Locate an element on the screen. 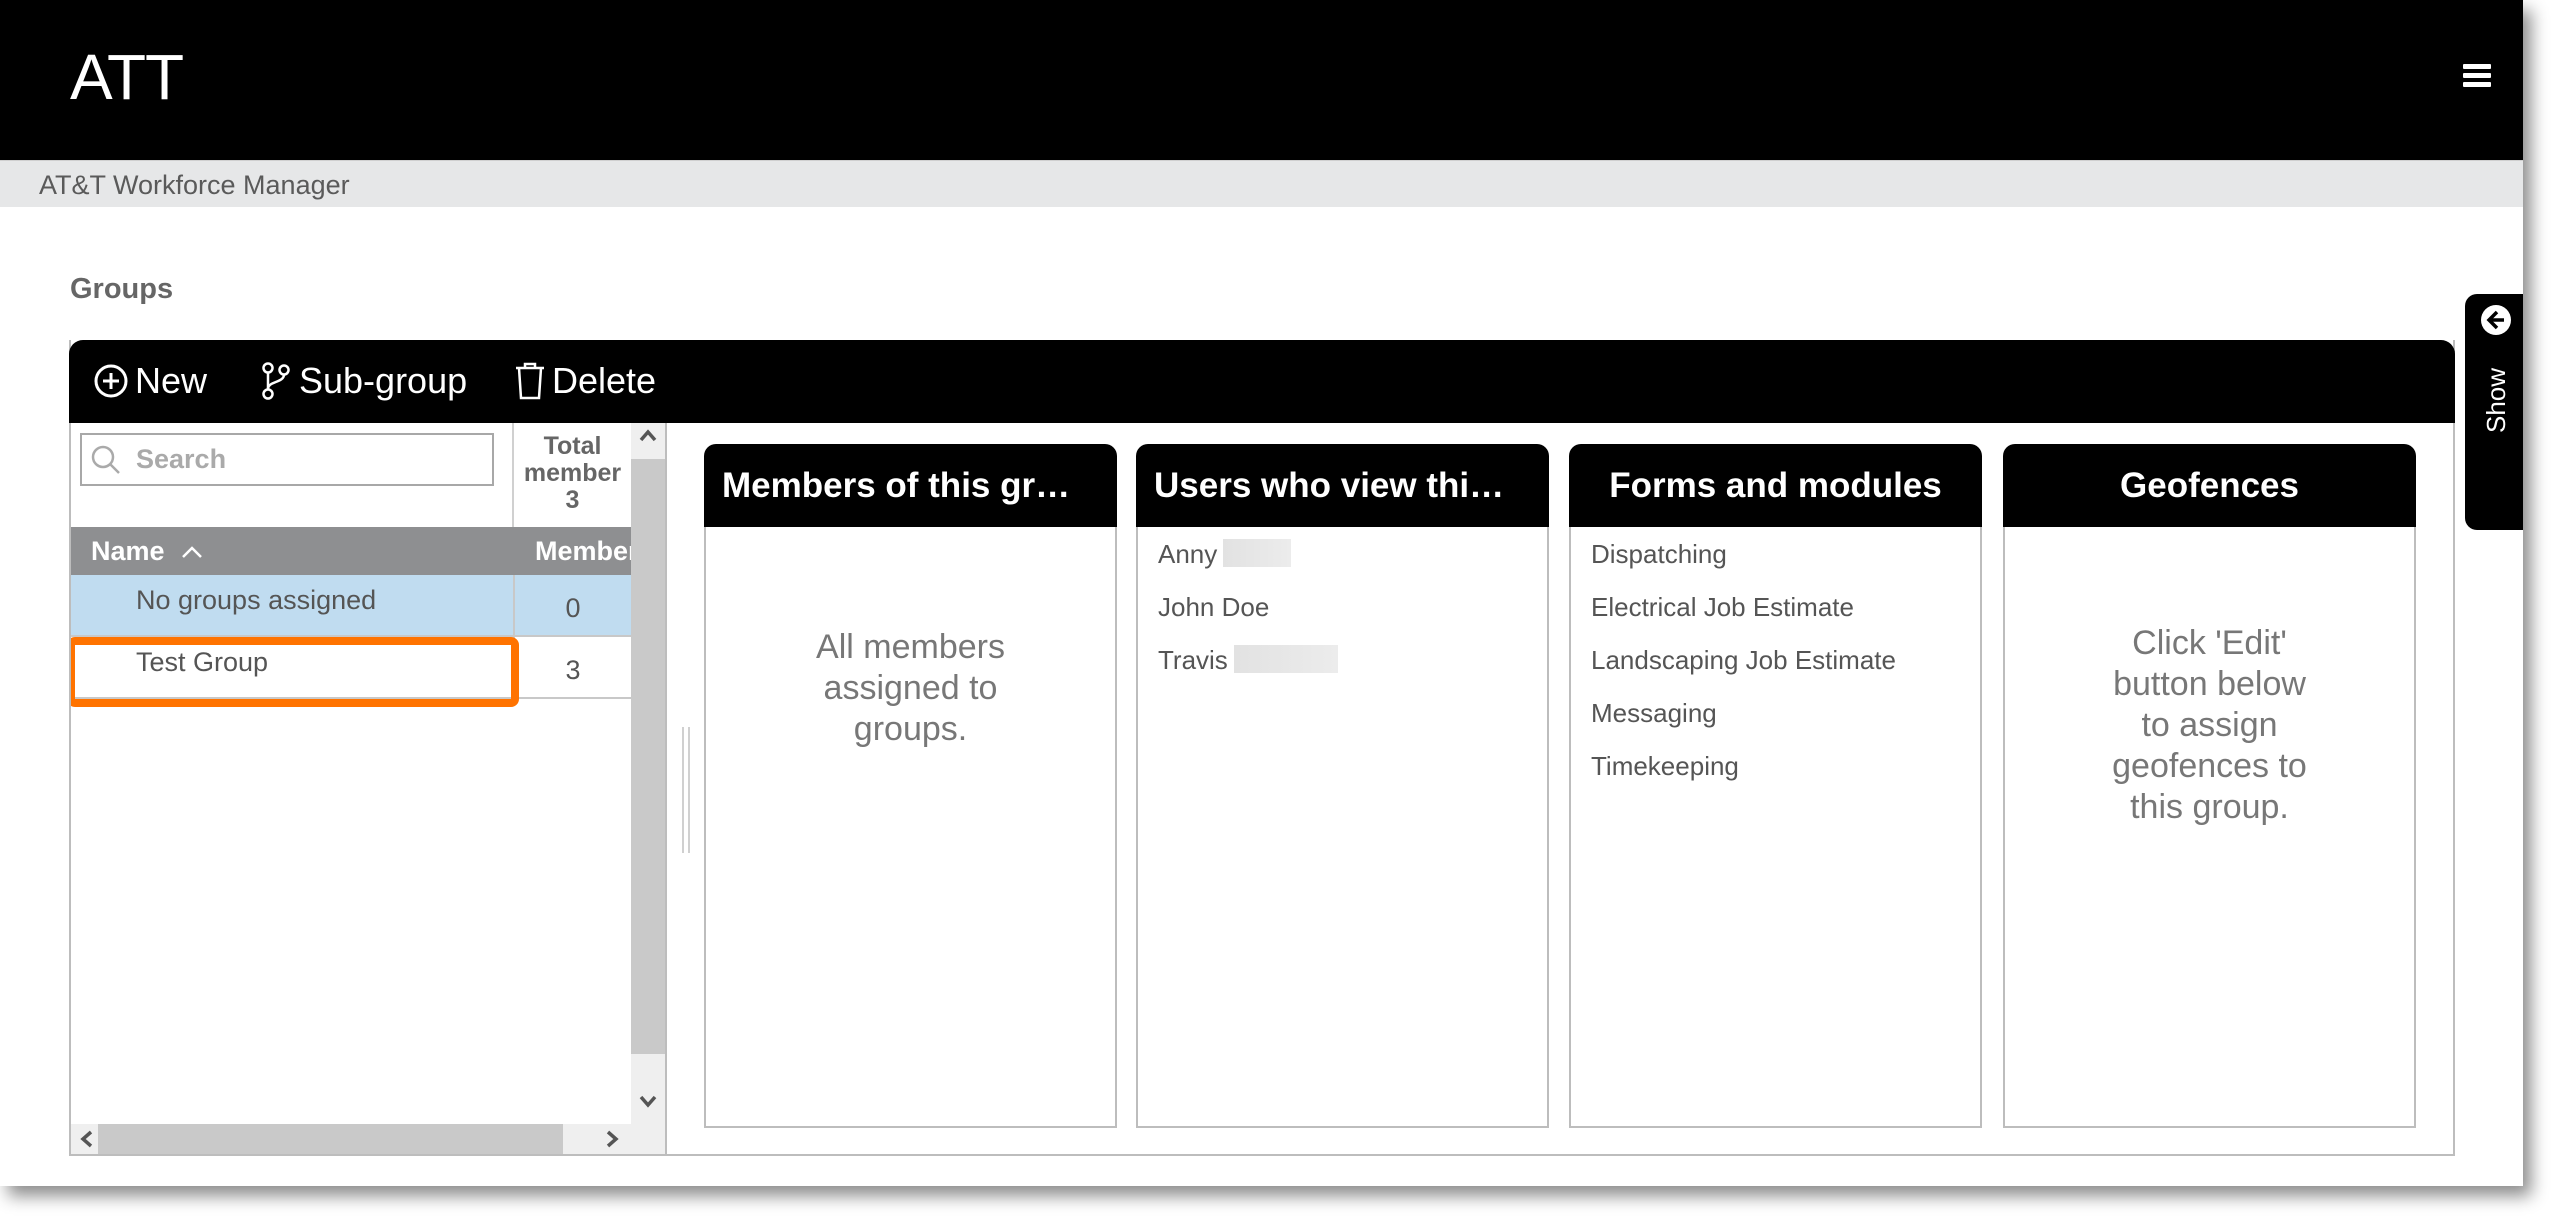 The image size is (2560, 1221). message-line: geofences to is located at coordinates (2209, 766).